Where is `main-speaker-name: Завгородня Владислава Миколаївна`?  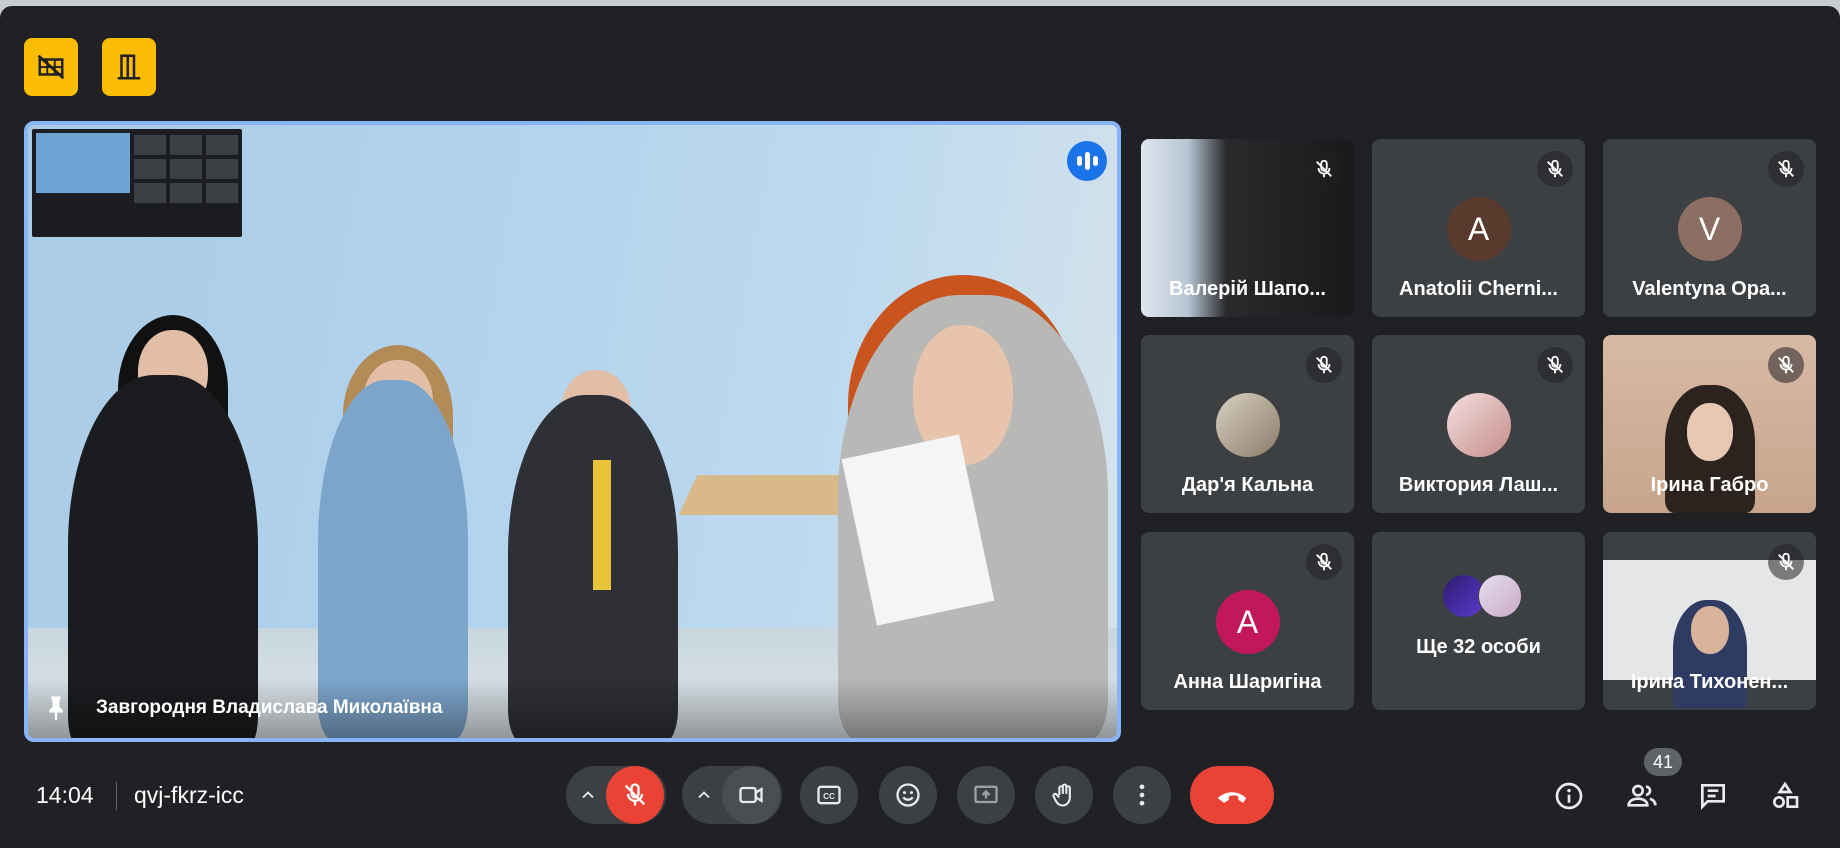 main-speaker-name: Завгородня Владислава Миколаївна is located at coordinates (269, 707).